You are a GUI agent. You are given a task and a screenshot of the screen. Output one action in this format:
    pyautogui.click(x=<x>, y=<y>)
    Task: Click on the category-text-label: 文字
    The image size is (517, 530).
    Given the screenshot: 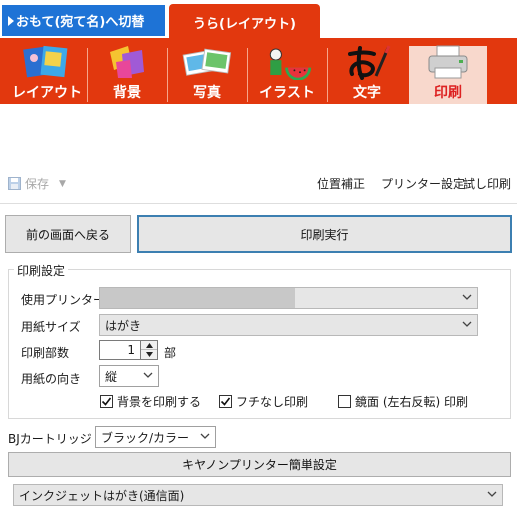 What is the action you would take?
    pyautogui.click(x=367, y=93)
    